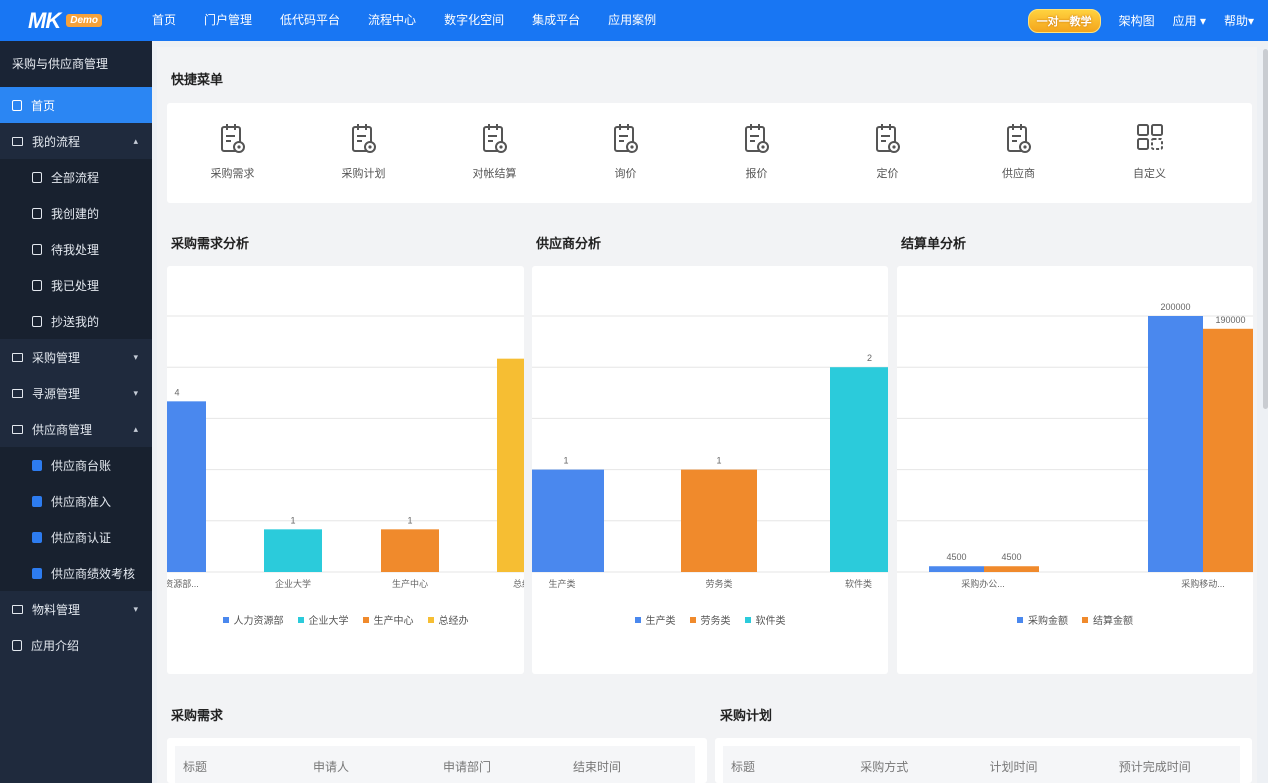 The height and width of the screenshot is (783, 1268). Describe the element at coordinates (232, 153) in the screenshot. I see `quick-item-demand: 采购需求` at that location.